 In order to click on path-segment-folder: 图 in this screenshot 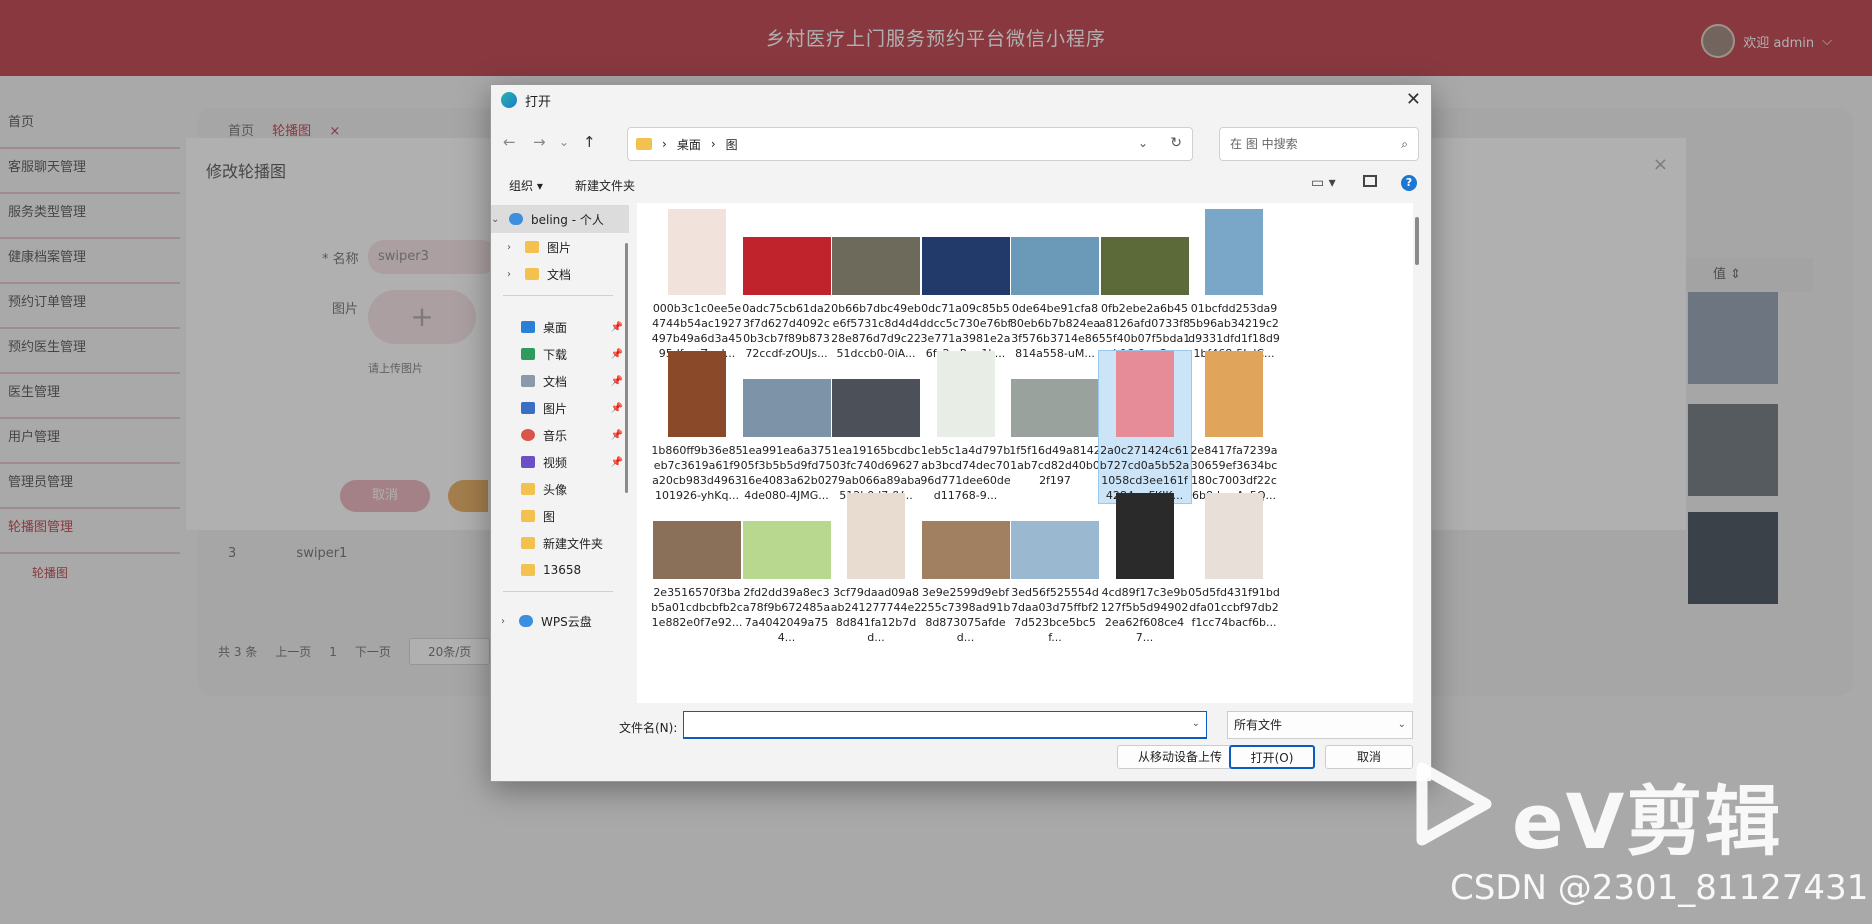, I will do `click(732, 144)`.